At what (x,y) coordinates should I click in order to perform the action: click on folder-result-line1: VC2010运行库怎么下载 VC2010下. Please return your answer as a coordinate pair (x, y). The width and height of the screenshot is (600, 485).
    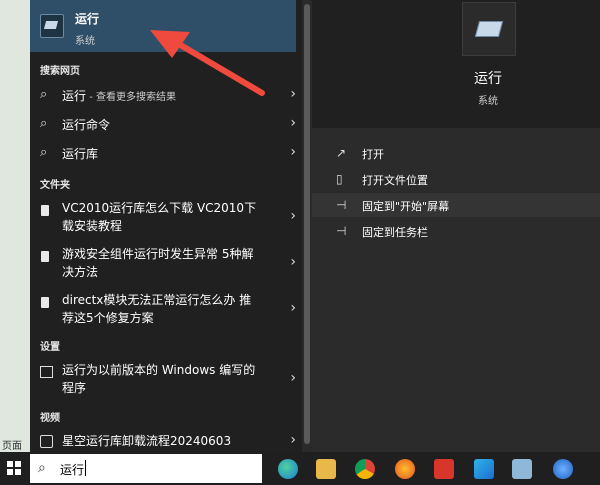
    Looking at the image, I should click on (159, 208).